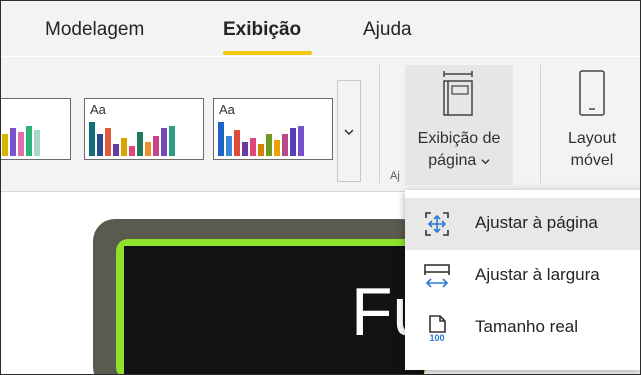 Image resolution: width=641 pixels, height=375 pixels. What do you see at coordinates (592, 125) in the screenshot?
I see `mobile-layout-button: Layout móvel` at bounding box center [592, 125].